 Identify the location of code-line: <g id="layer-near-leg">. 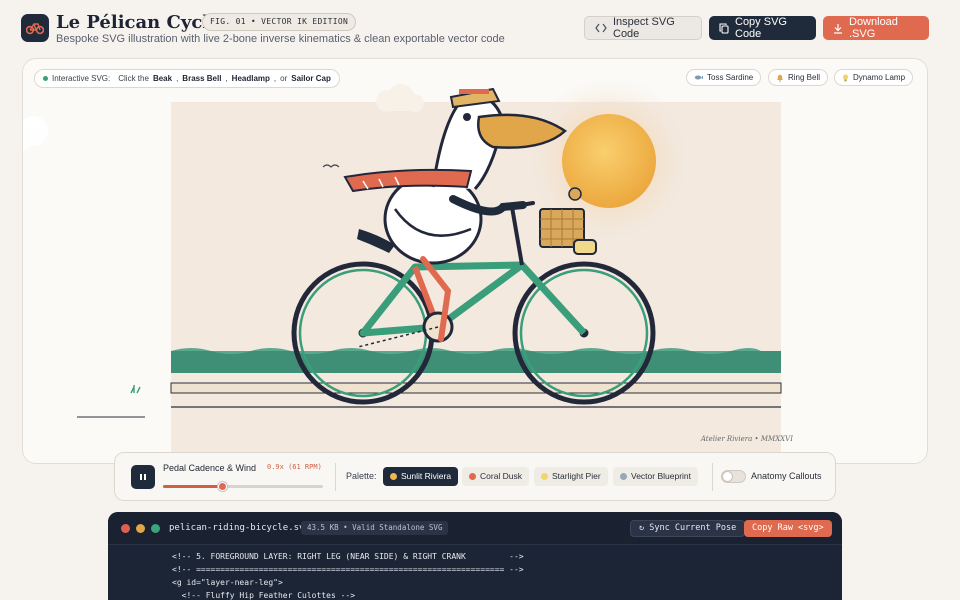
(227, 582).